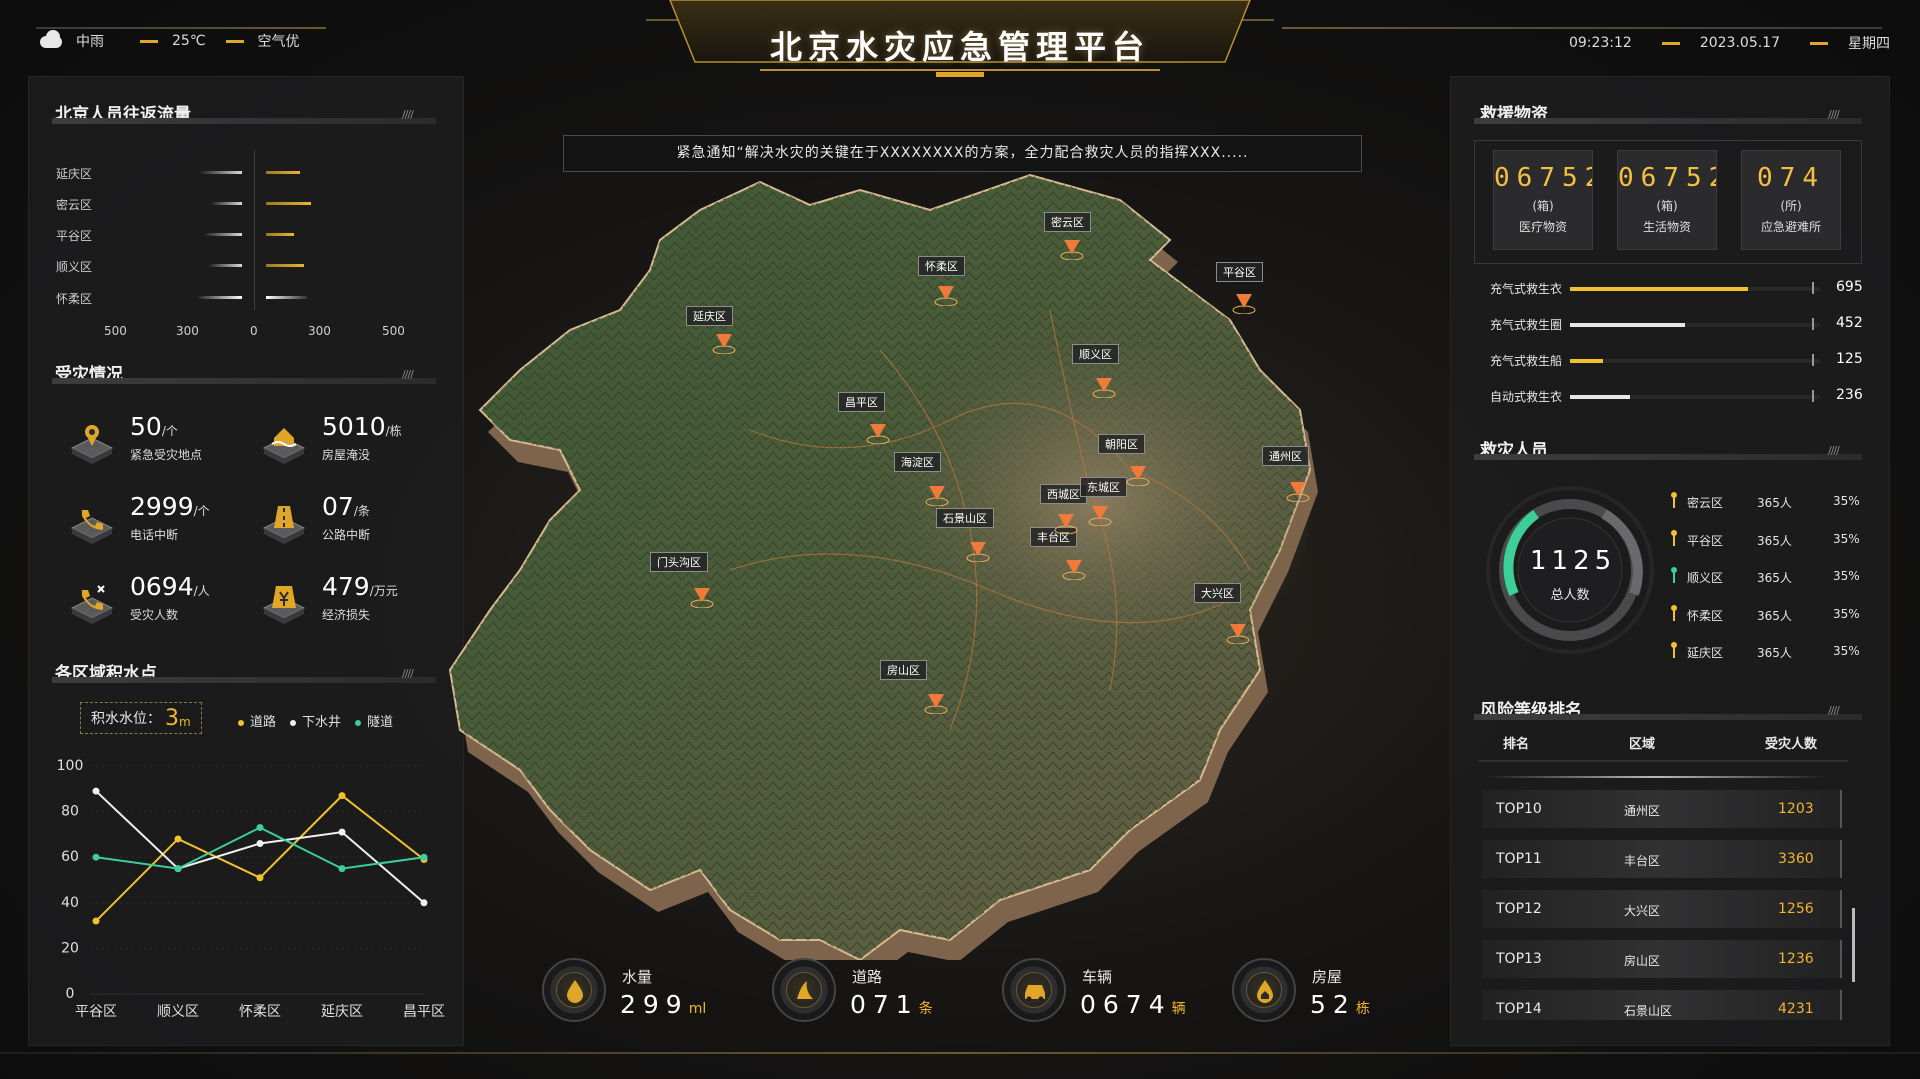 The image size is (1920, 1079). I want to click on stat-value: 2999/个, so click(170, 506).